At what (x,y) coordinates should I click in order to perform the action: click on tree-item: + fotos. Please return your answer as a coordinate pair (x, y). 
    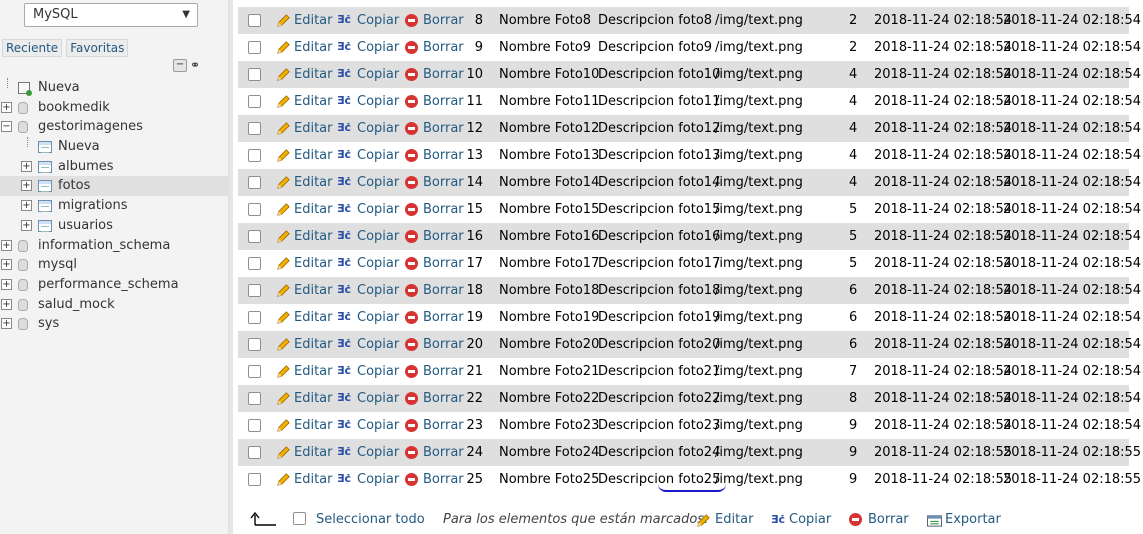
    Looking at the image, I should click on (114, 186).